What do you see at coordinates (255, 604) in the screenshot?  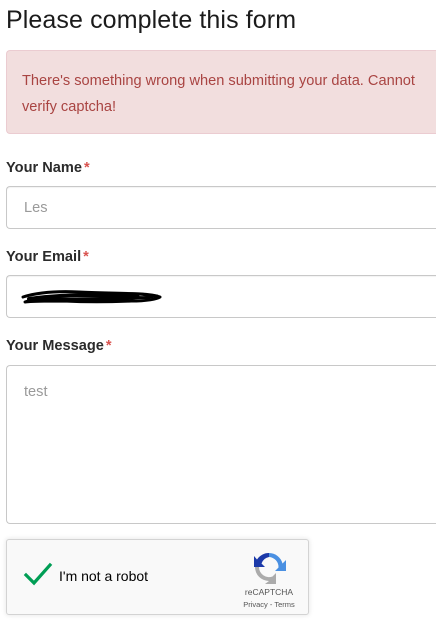 I see `privacy-link: Privacy` at bounding box center [255, 604].